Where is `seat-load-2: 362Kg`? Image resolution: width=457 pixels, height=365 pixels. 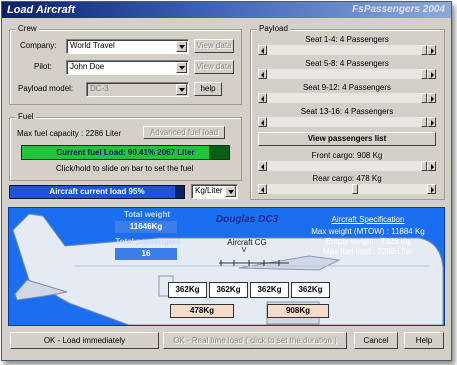 seat-load-2: 362Kg is located at coordinates (228, 290).